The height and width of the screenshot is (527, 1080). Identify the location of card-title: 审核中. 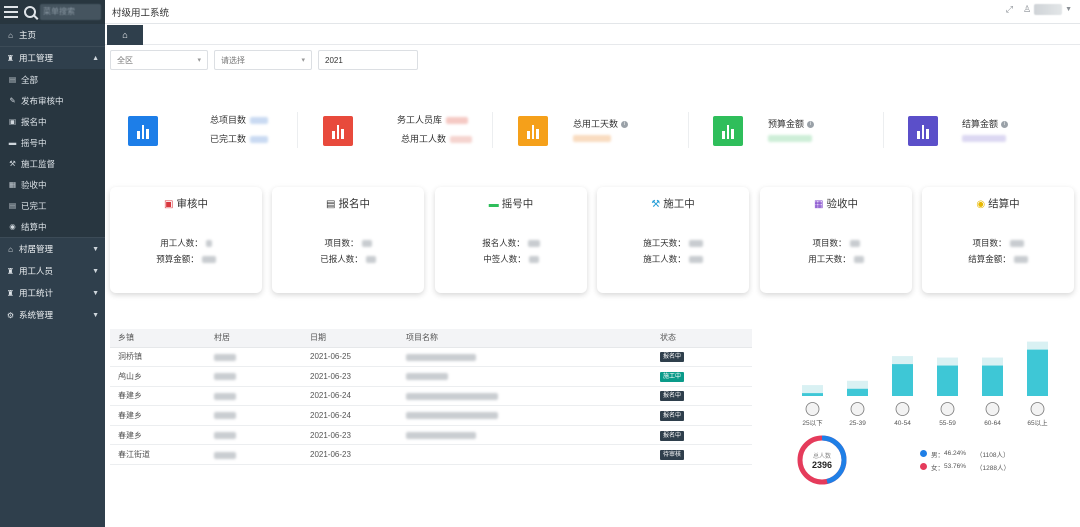
(192, 204).